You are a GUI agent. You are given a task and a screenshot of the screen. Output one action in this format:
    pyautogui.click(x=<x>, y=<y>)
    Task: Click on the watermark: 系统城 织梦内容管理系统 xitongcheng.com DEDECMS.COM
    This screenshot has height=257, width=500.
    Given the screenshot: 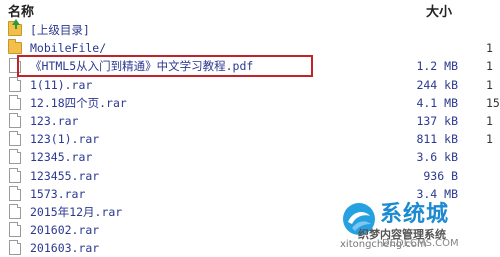 What is the action you would take?
    pyautogui.click(x=420, y=224)
    